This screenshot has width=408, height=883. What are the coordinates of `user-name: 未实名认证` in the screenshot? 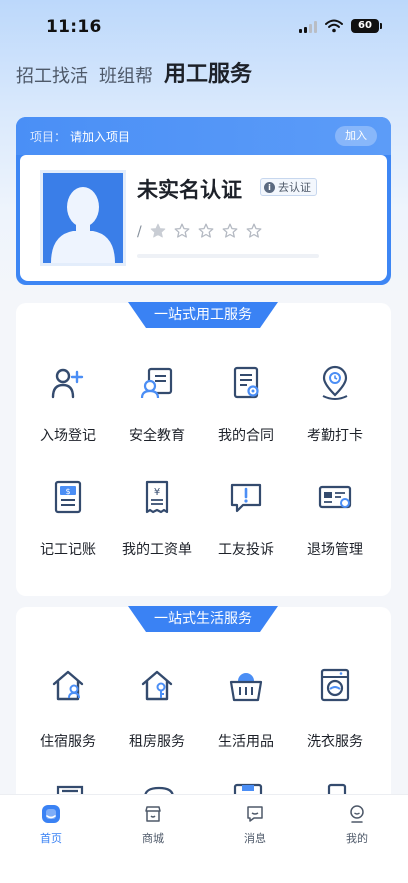 It's located at (189, 190).